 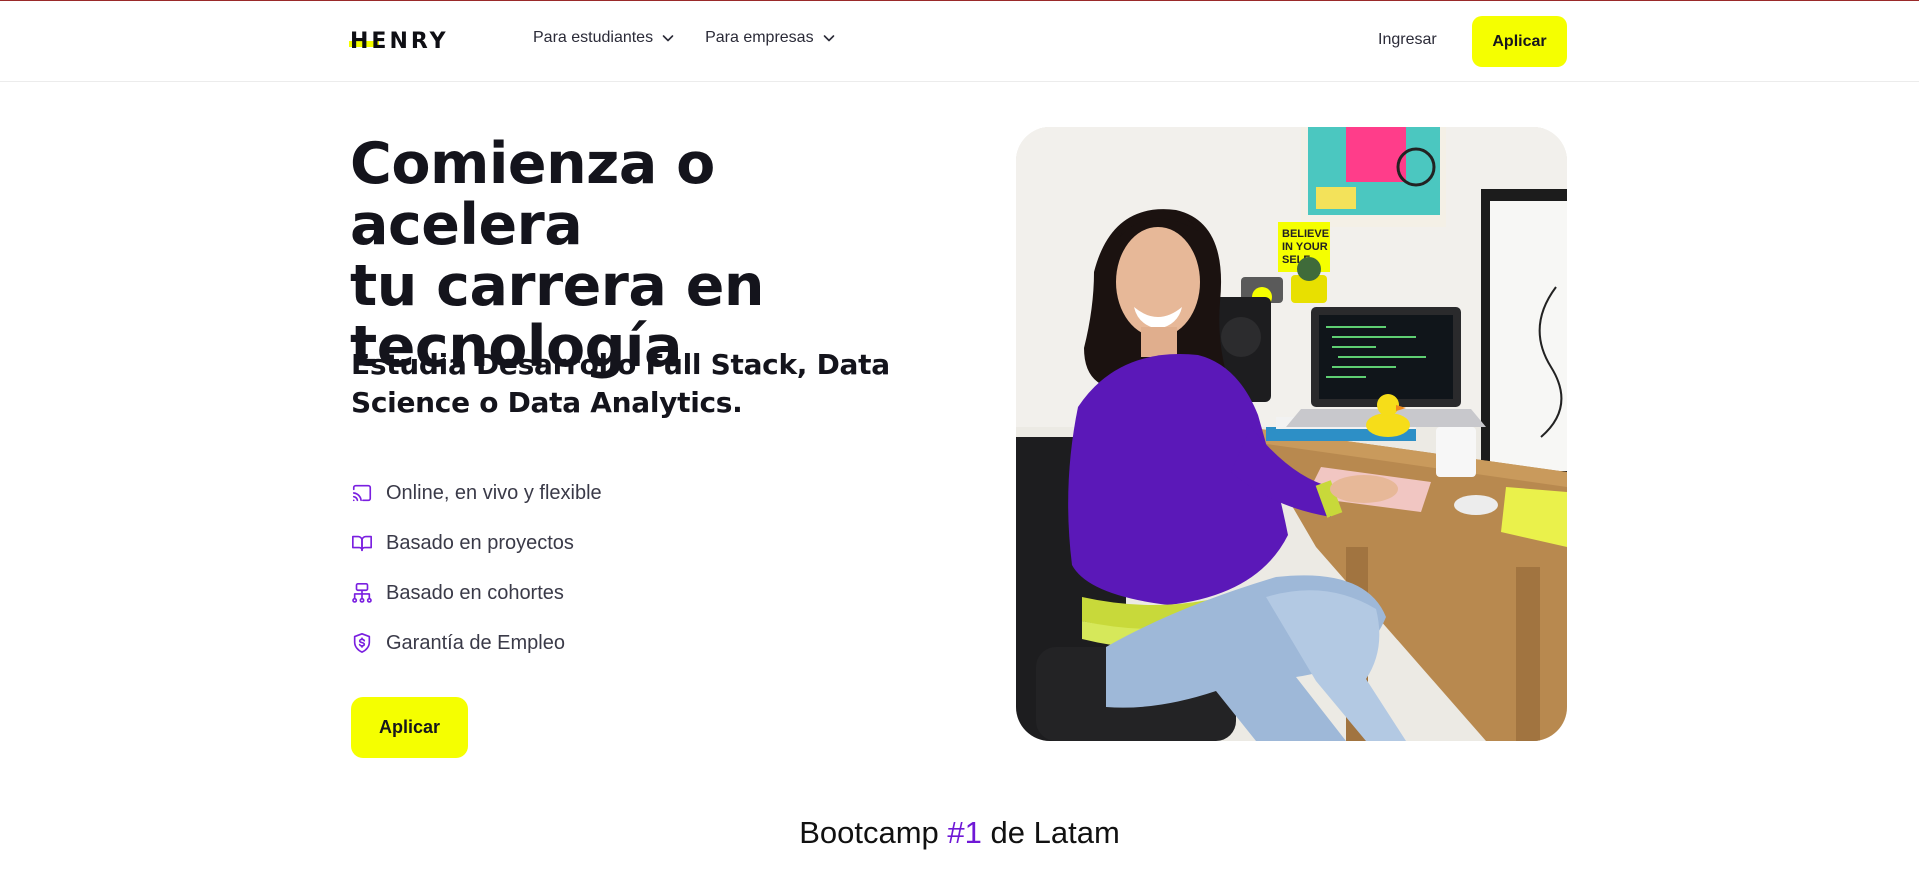 I want to click on cohorts-icon, so click(x=362, y=593).